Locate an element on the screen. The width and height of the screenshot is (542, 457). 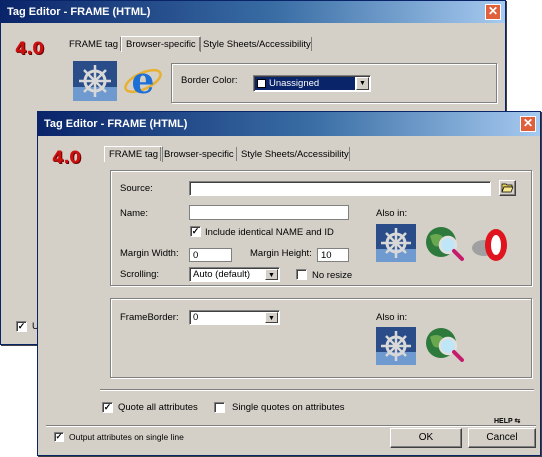
include-identical-label: Include identical NAME and ID is located at coordinates (269, 232).